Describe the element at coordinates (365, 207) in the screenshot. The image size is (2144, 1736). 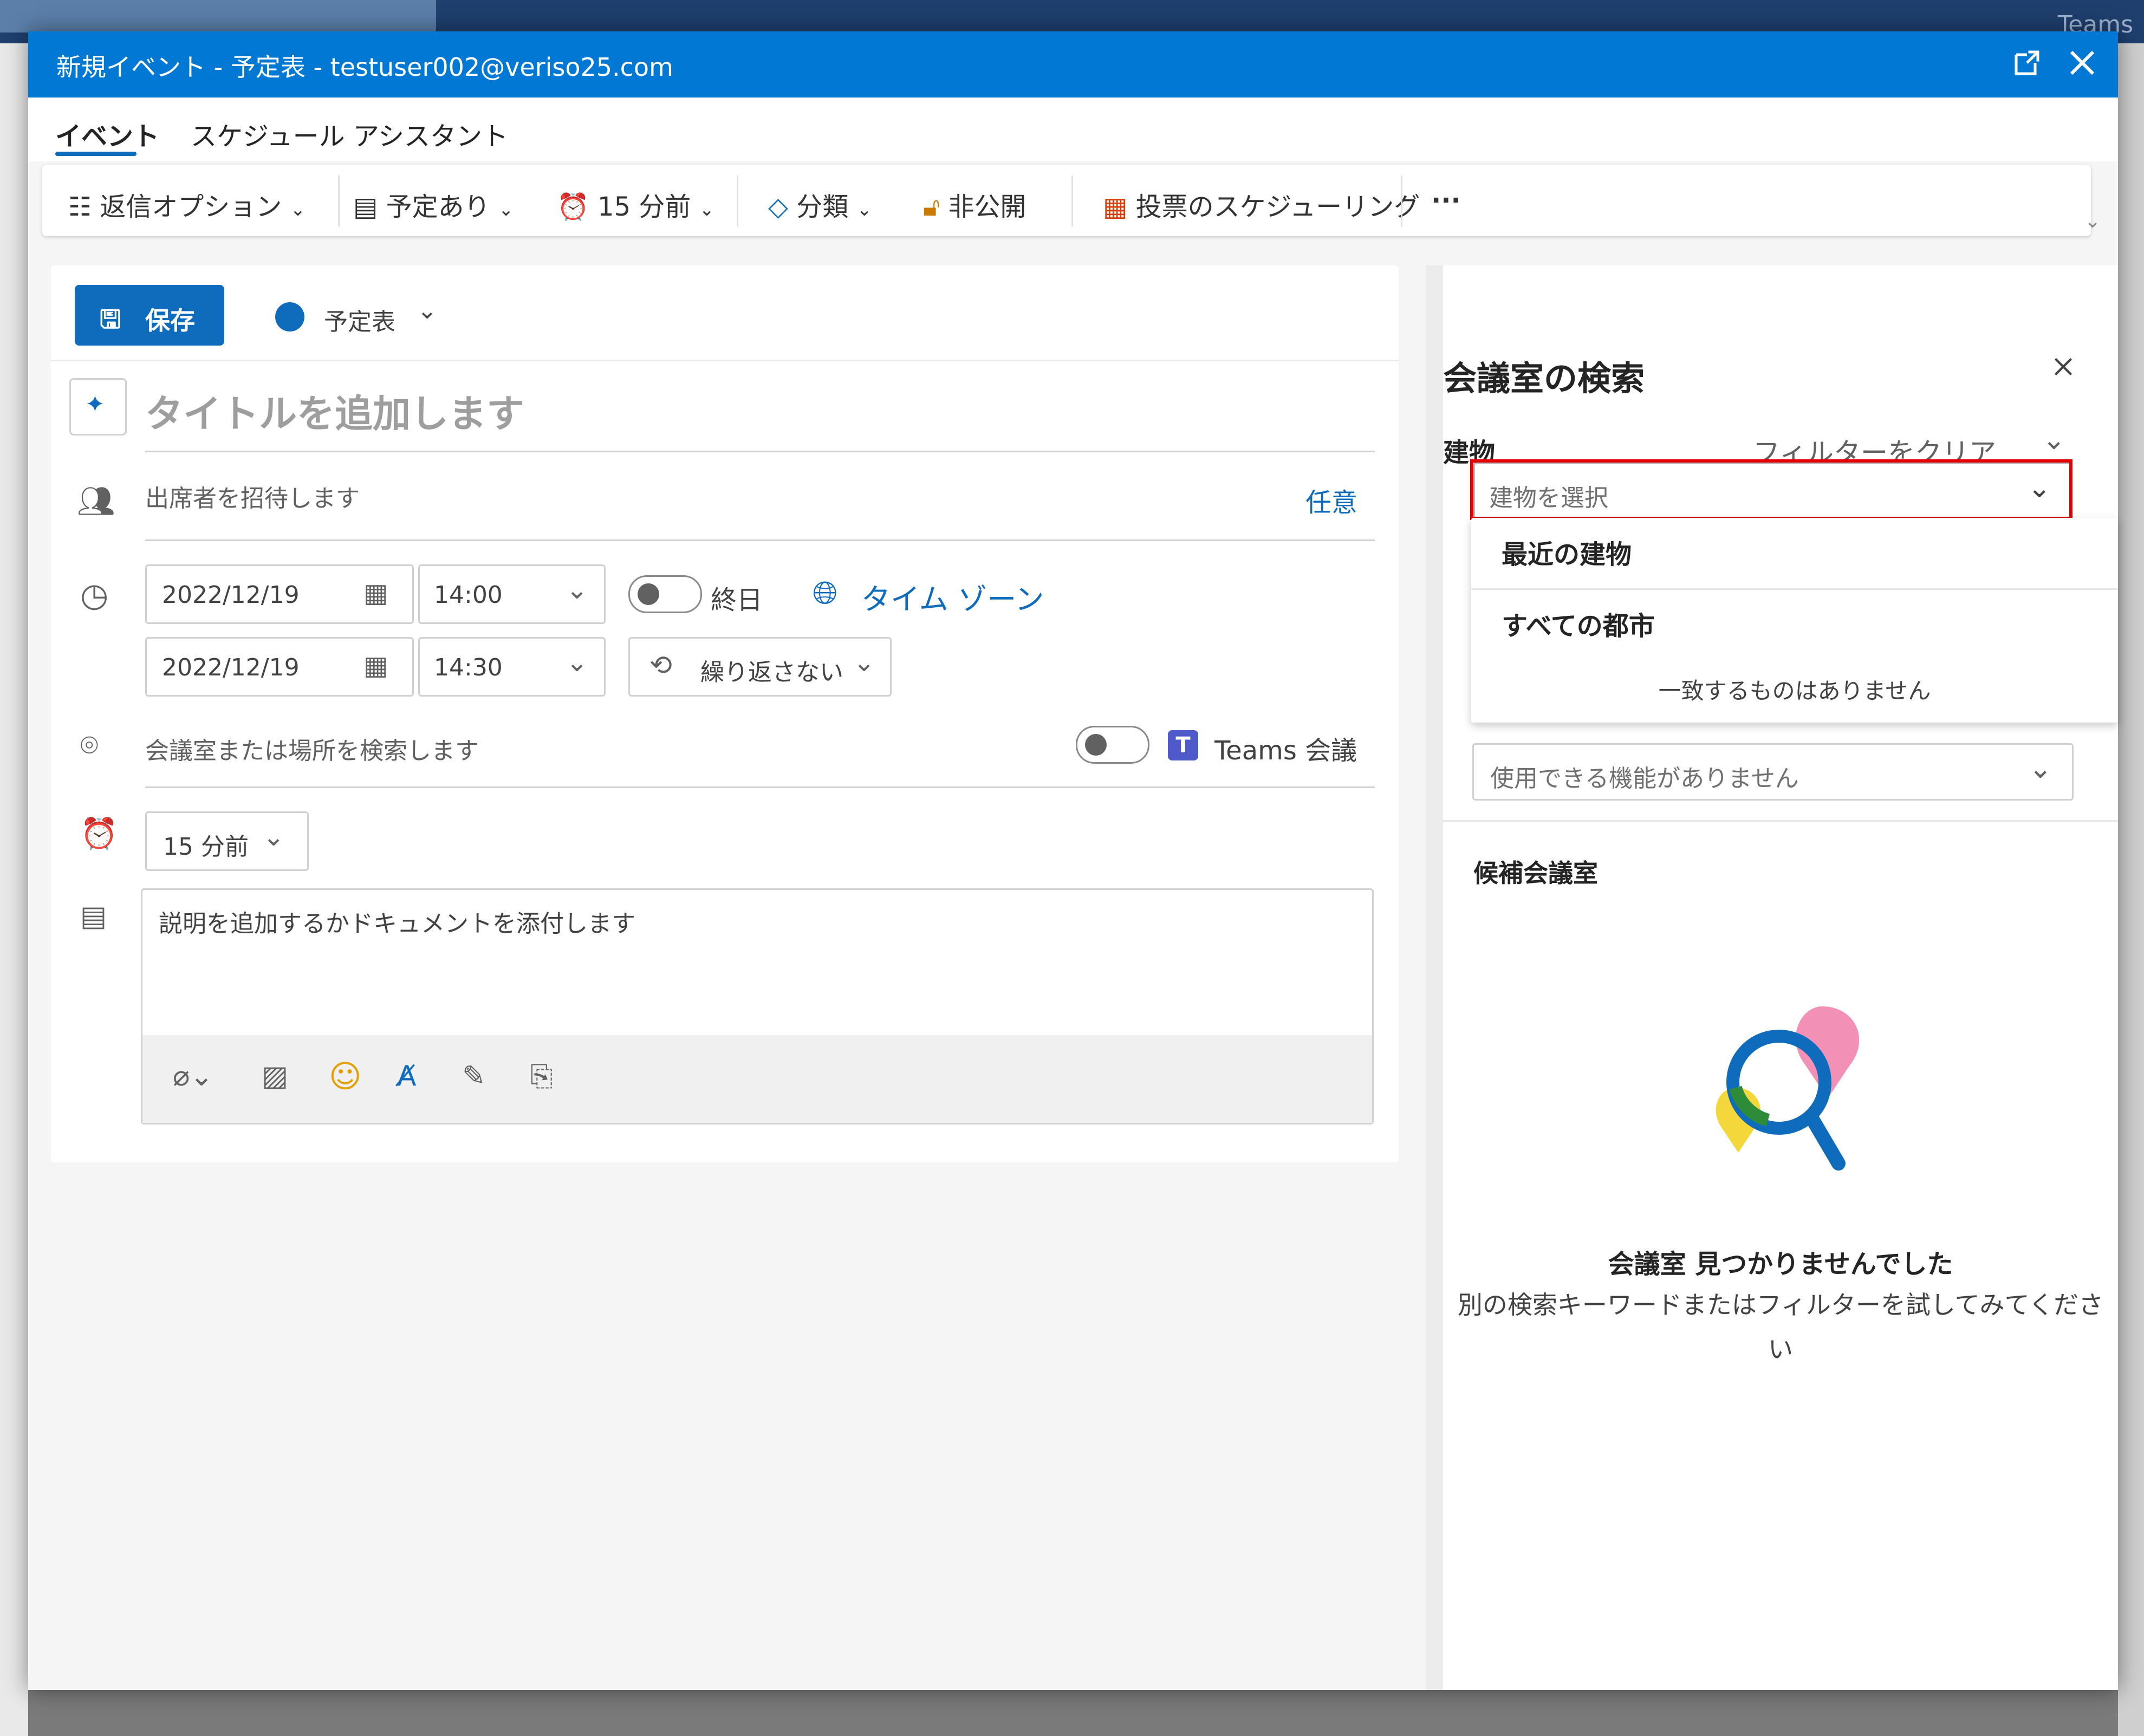
I see `calendar-icon: ▤` at that location.